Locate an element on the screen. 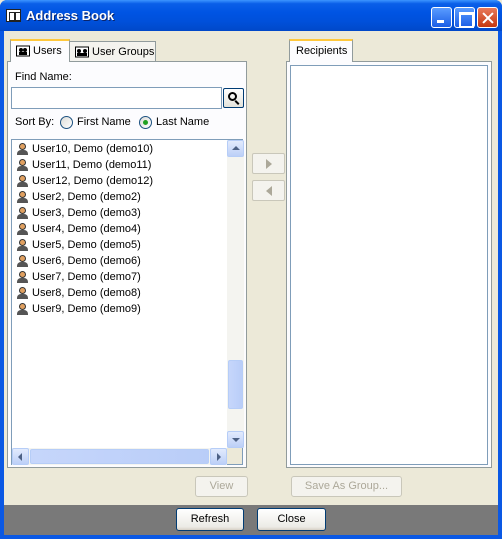  user-name: User11, Demo (demo11) is located at coordinates (92, 165).